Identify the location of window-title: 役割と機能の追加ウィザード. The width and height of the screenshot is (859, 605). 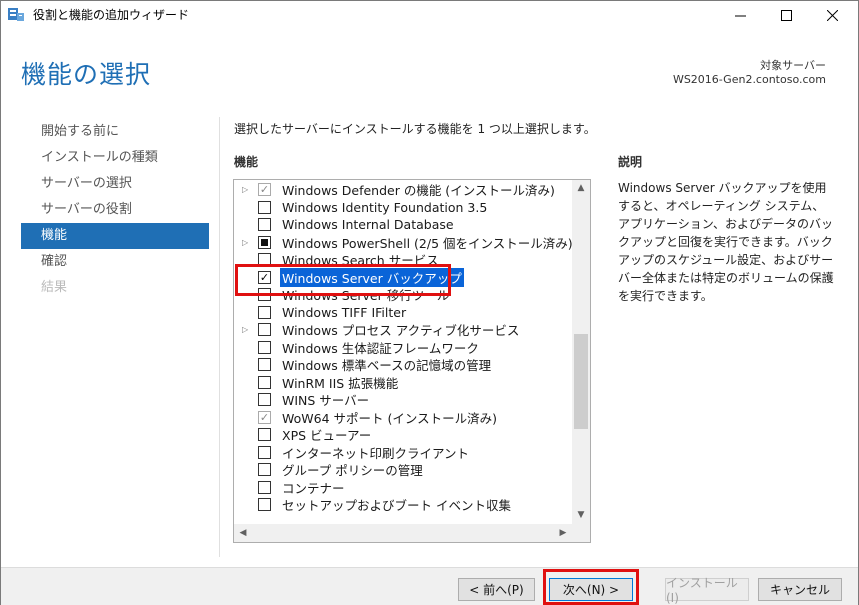
(111, 15).